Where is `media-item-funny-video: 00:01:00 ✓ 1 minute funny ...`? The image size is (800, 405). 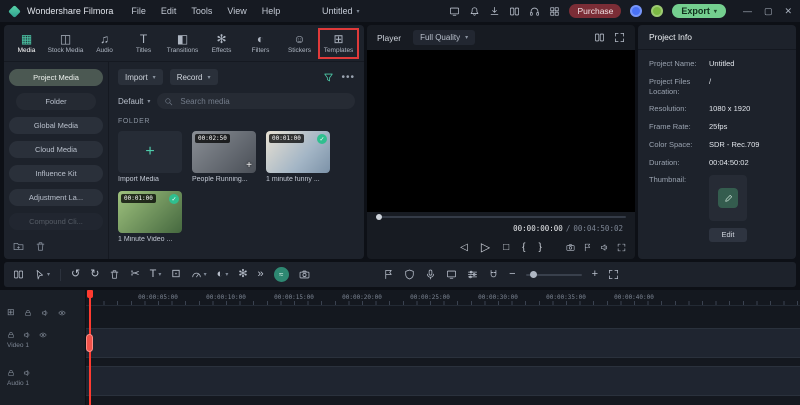
media-item-funny-video: 00:01:00 ✓ 1 minute funny ... is located at coordinates (298, 157).